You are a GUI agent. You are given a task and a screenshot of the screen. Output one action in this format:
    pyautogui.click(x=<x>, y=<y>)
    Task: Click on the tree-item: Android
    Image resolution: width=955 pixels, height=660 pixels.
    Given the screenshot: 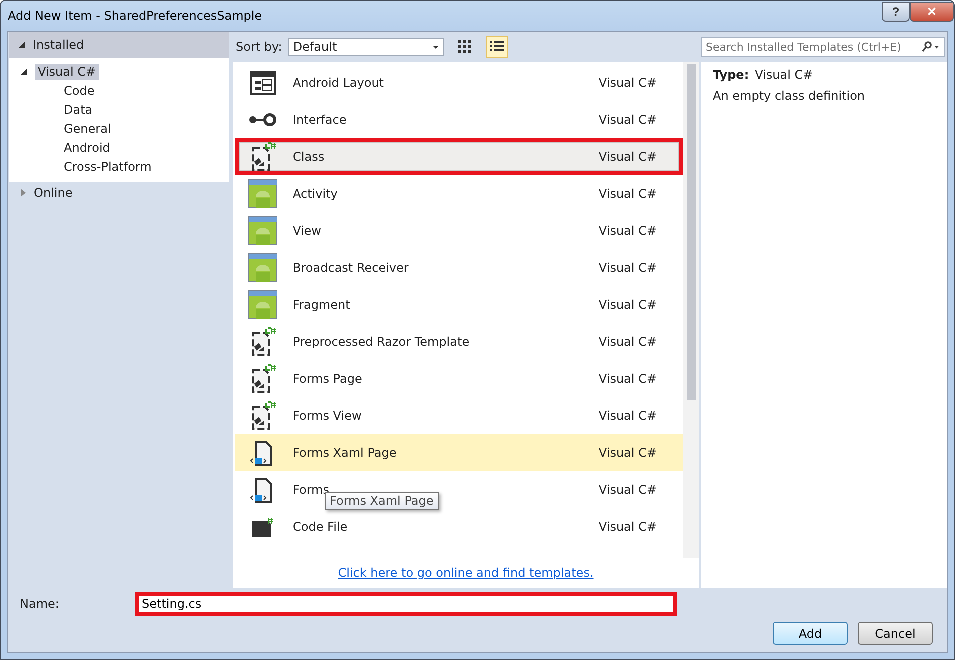 What is the action you would take?
    pyautogui.click(x=87, y=148)
    